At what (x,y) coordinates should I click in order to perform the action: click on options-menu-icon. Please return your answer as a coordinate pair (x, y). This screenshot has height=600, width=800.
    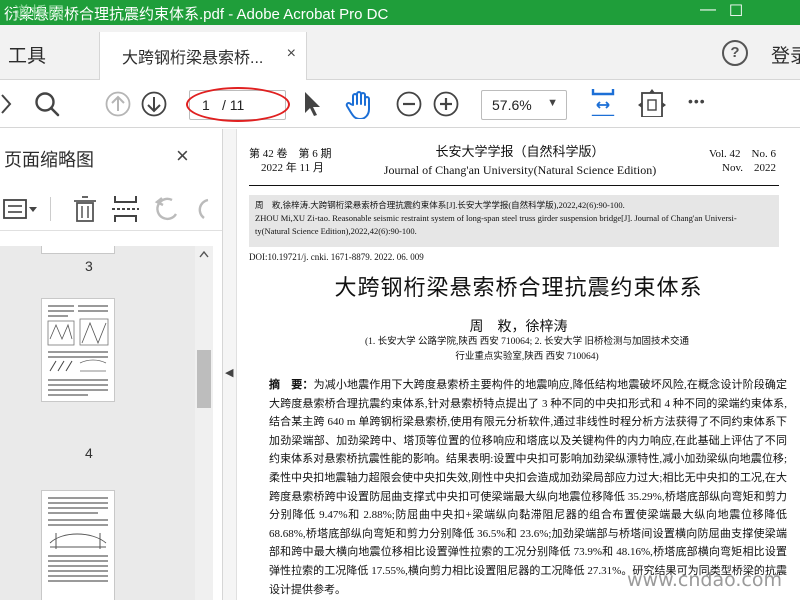
    Looking at the image, I should click on (20, 209).